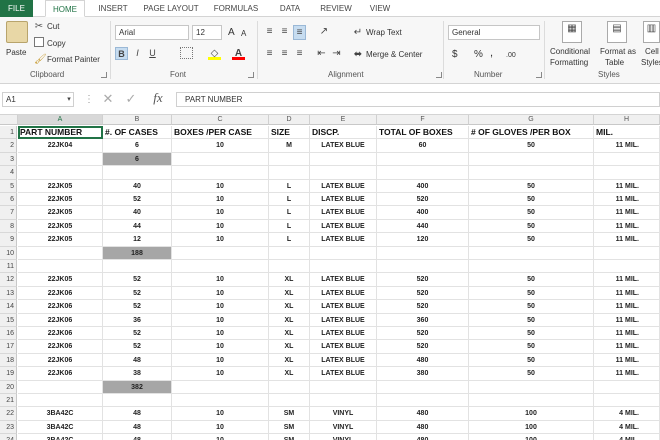 This screenshot has height=440, width=660. Describe the element at coordinates (8, 267) in the screenshot. I see `row-header: 11` at that location.